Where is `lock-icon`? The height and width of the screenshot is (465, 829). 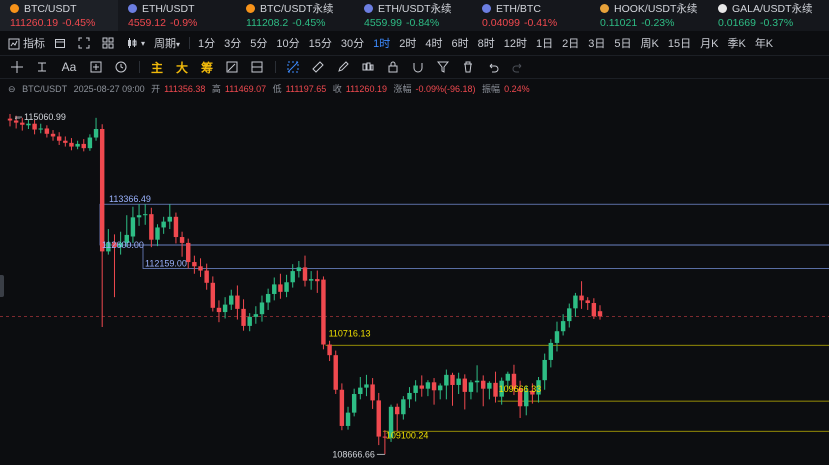
lock-icon is located at coordinates (393, 67).